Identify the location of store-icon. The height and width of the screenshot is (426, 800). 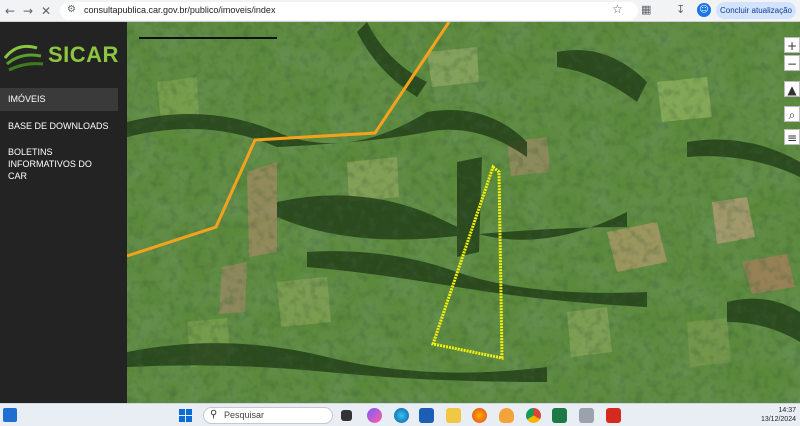
(426, 415).